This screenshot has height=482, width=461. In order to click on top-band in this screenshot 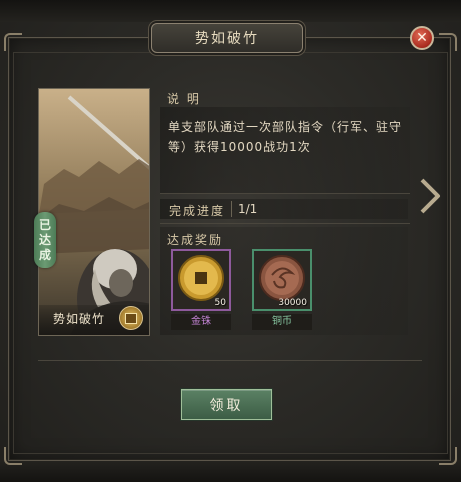, I will do `click(230, 11)`.